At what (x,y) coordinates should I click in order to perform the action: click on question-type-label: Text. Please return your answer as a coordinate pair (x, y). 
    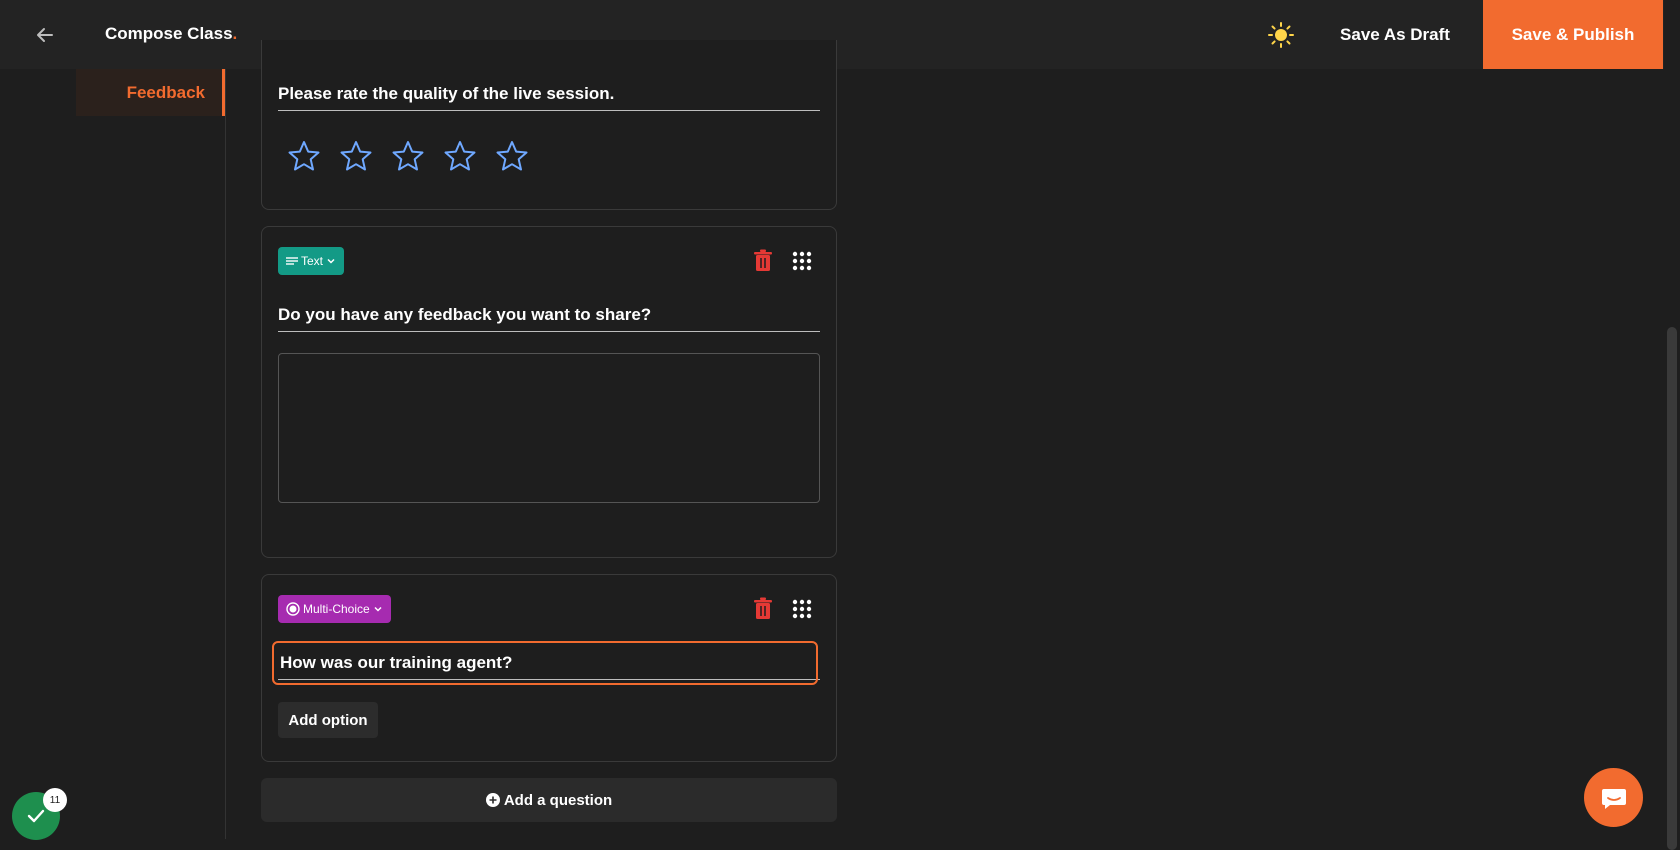
    Looking at the image, I should click on (312, 261).